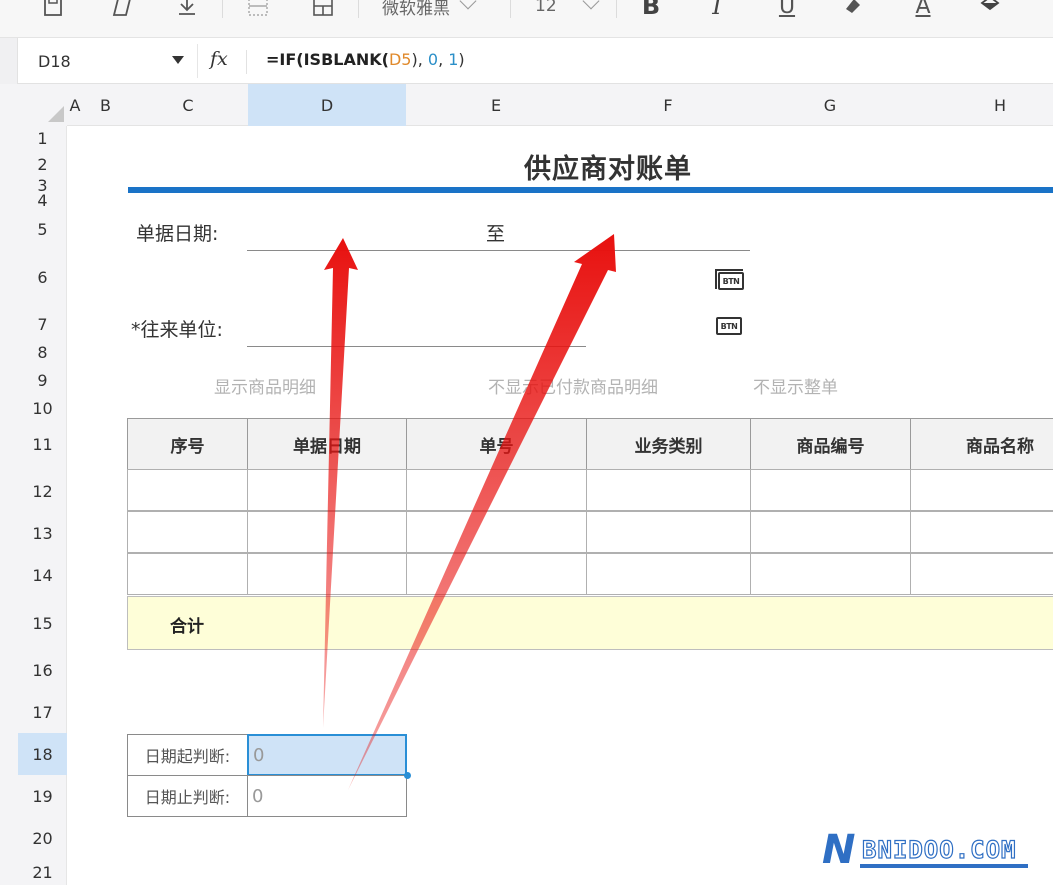  Describe the element at coordinates (668, 444) in the screenshot. I see `table-header-category: 业务类别` at that location.